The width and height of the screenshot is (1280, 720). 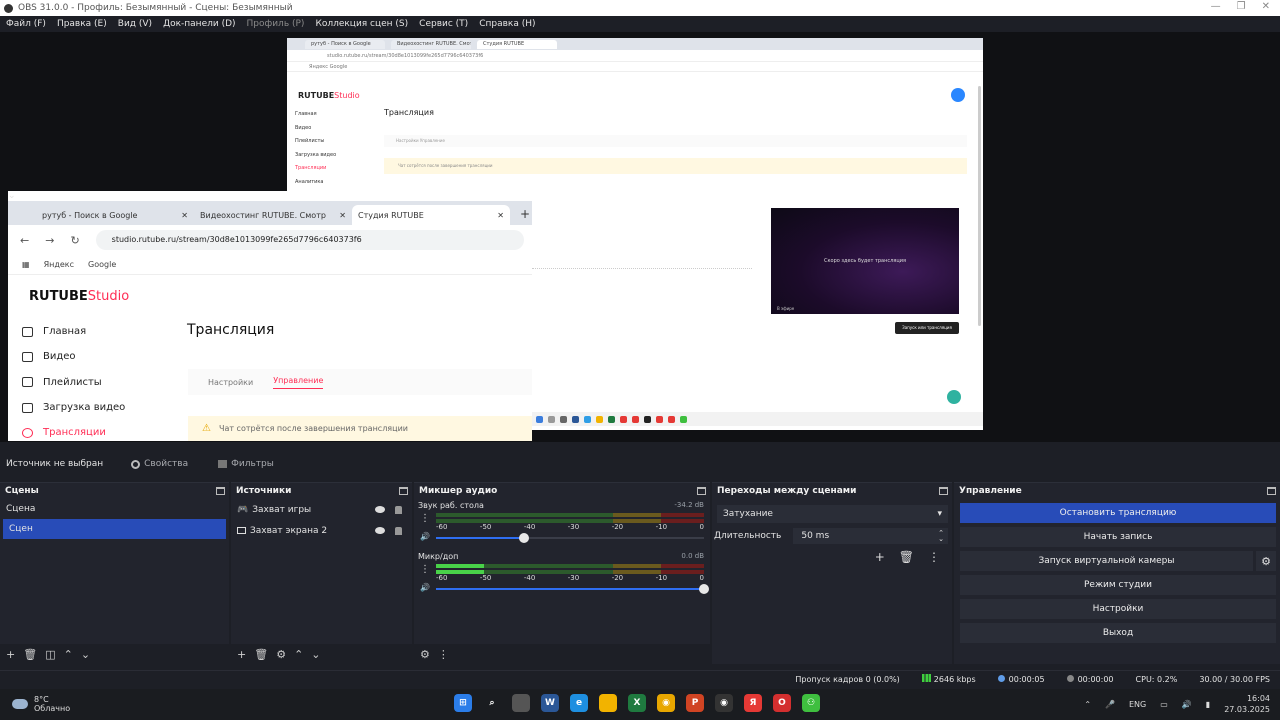 What do you see at coordinates (832, 514) in the screenshot?
I see `transition-select: Затухание ▾` at bounding box center [832, 514].